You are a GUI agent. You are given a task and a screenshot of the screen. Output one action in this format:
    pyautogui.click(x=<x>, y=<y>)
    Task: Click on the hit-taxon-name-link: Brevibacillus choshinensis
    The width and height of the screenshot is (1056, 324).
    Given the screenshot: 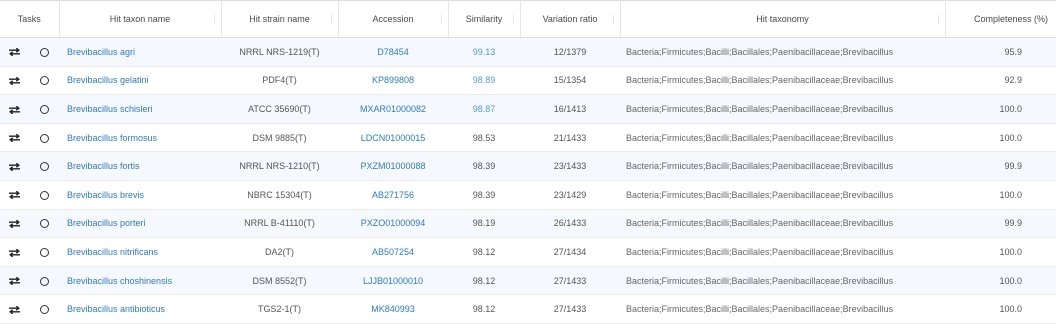 What is the action you would take?
    pyautogui.click(x=119, y=281)
    